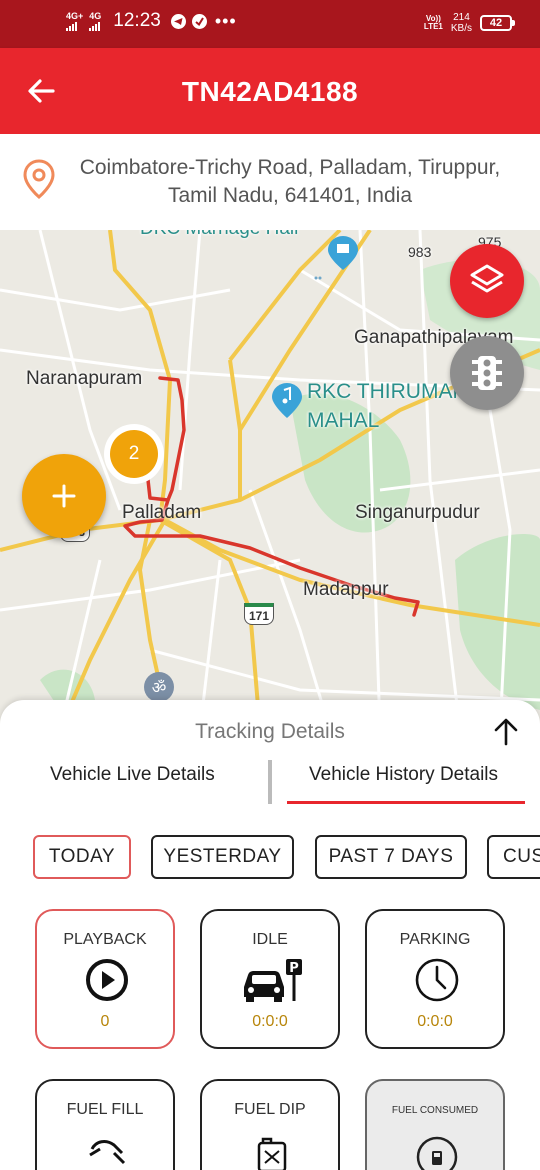 This screenshot has height=1170, width=540. Describe the element at coordinates (417, 512) in the screenshot. I see `map-label-singanurpudur: Singanurpudur` at that location.